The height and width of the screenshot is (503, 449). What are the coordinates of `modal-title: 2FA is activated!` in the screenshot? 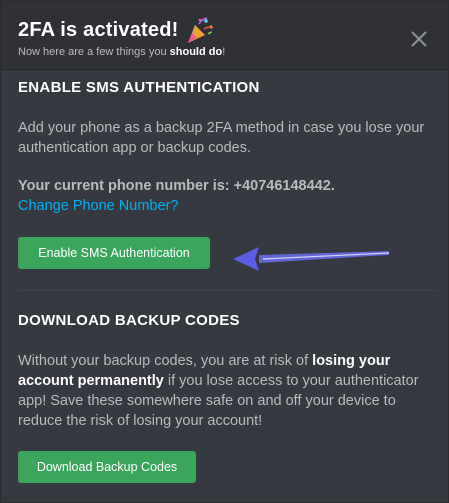 It's located at (98, 29).